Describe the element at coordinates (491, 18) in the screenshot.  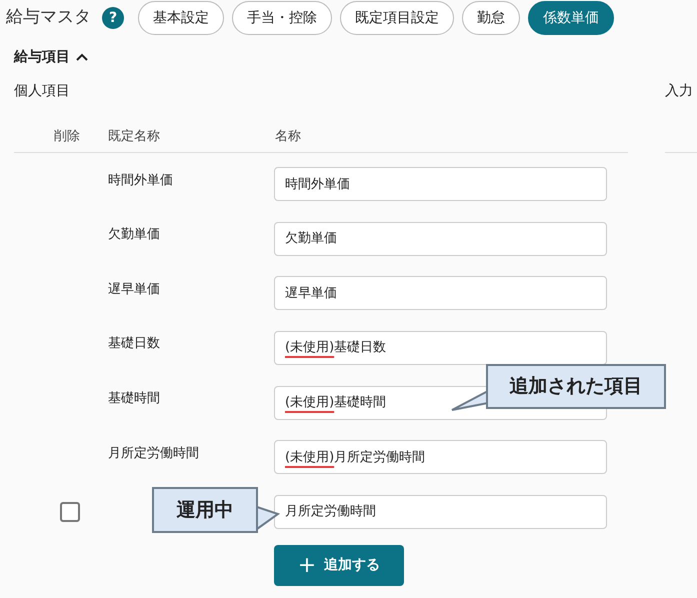
I see `tab: 勤怠` at that location.